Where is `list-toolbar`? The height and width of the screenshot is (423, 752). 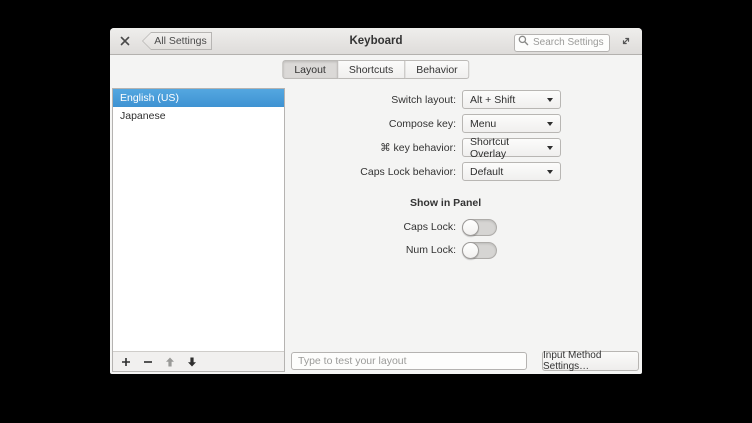 list-toolbar is located at coordinates (198, 361).